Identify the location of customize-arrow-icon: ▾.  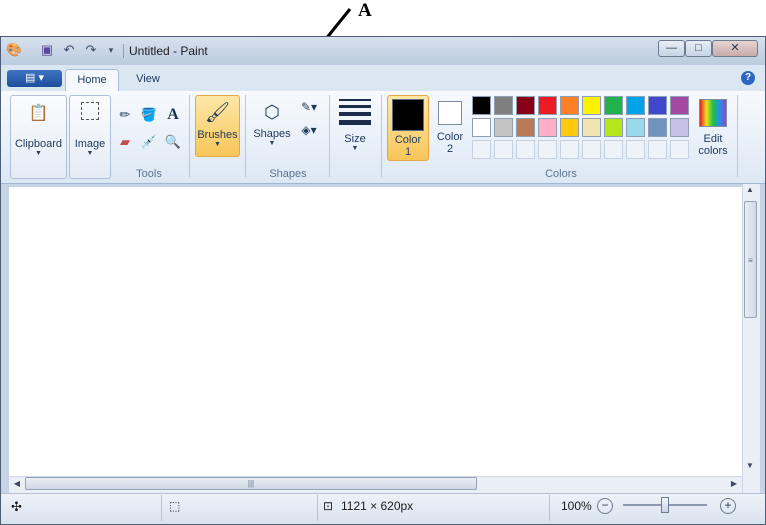
(111, 50).